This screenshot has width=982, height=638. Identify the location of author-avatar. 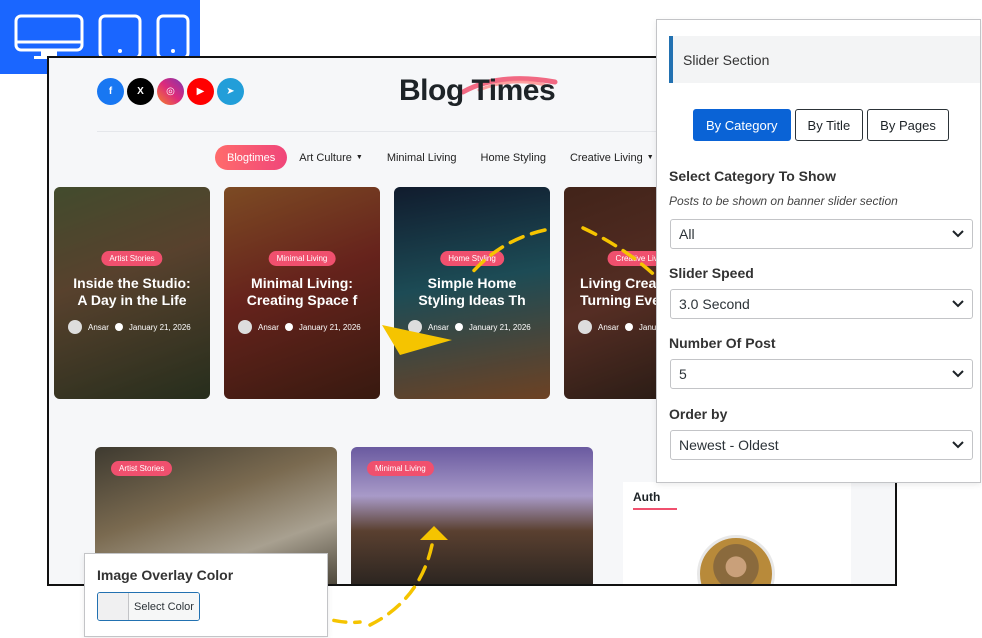
(736, 559).